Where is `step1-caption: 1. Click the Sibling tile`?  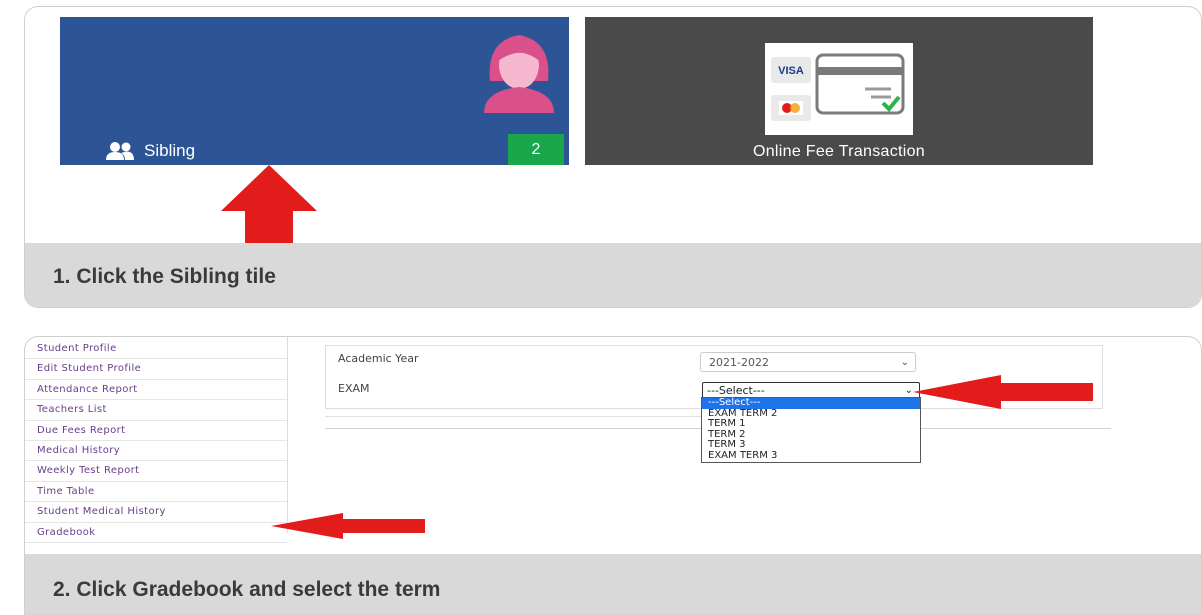 step1-caption: 1. Click the Sibling tile is located at coordinates (164, 276).